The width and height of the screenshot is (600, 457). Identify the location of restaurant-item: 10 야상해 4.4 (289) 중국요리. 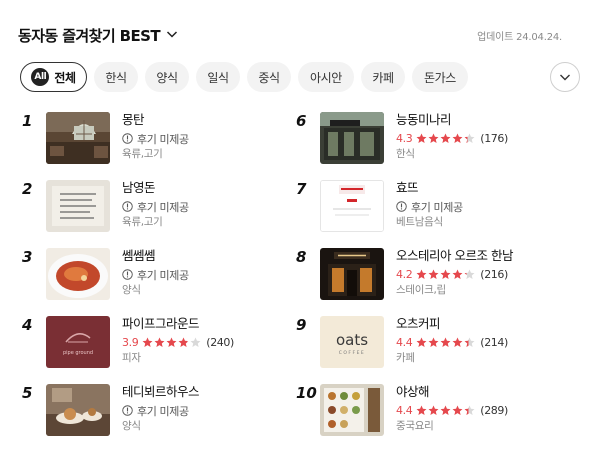
(431, 412).